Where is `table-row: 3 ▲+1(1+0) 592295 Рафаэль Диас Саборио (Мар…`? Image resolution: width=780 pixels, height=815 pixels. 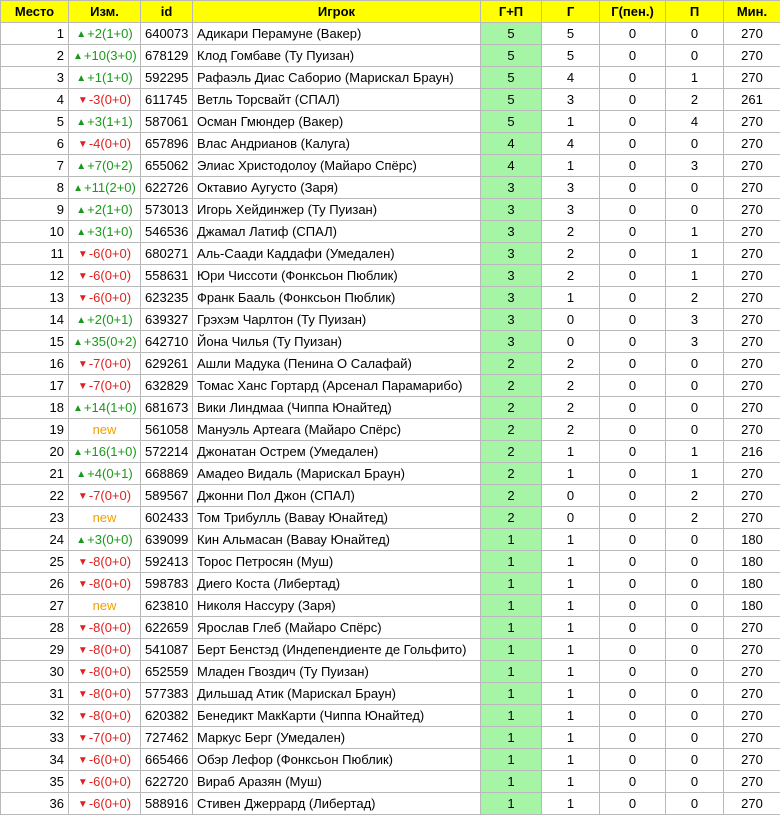
table-row: 3 ▲+1(1+0) 592295 Рафаэль Диас Саборио (Мар… is located at coordinates (390, 77).